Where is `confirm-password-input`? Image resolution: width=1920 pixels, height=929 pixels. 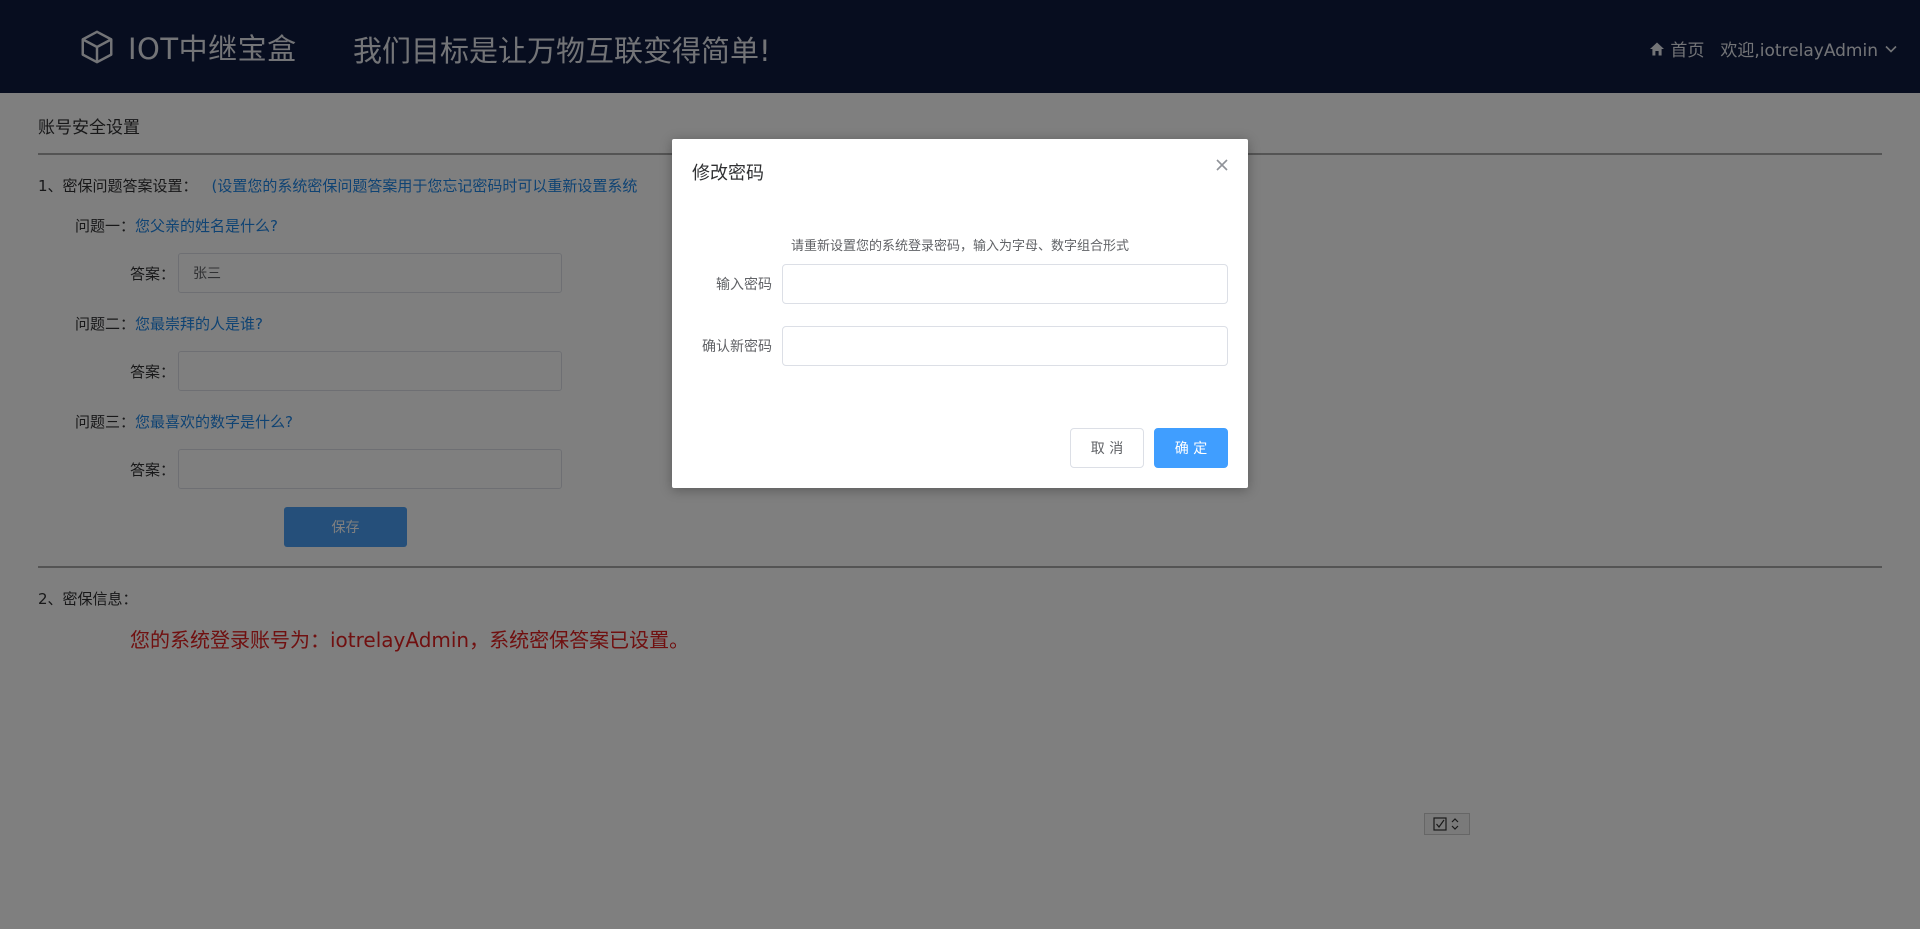
confirm-password-input is located at coordinates (1005, 346).